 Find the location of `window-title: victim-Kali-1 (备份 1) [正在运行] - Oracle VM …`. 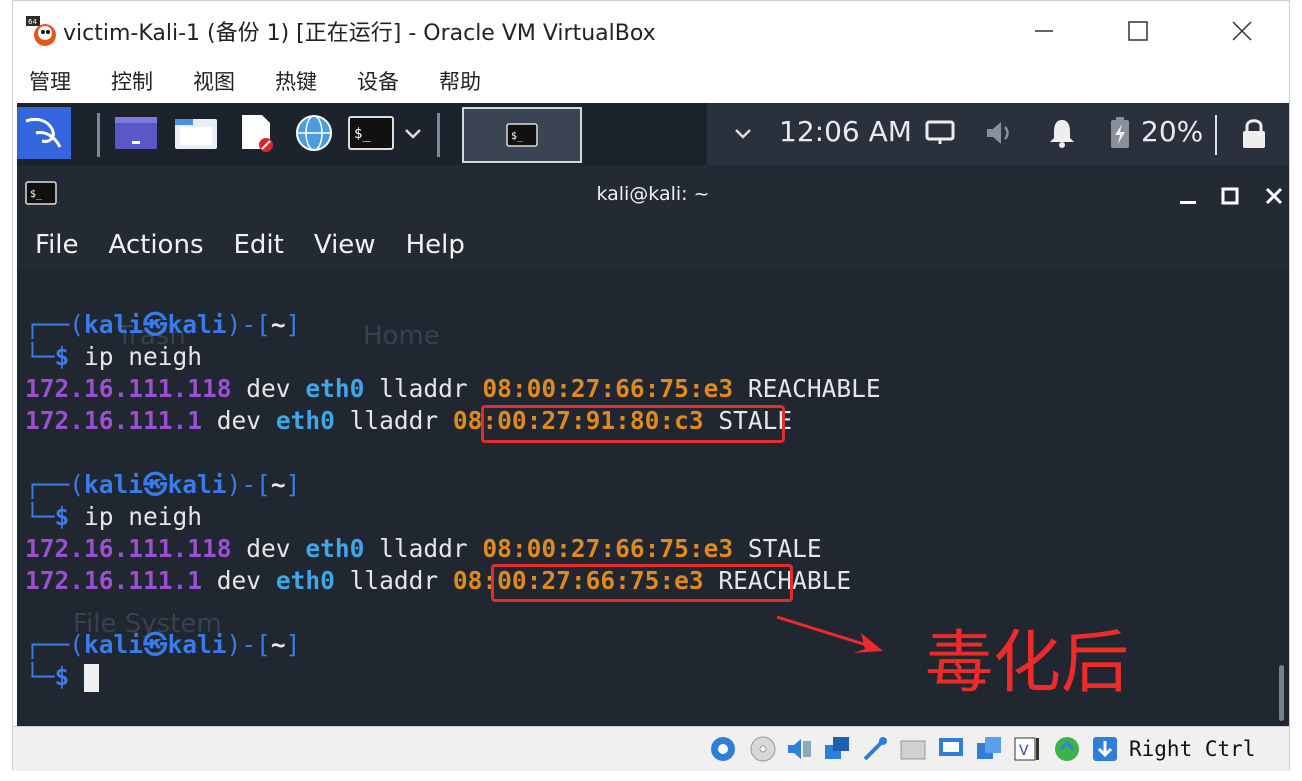

window-title: victim-Kali-1 (备份 1) [正在运行] - Oracle VM … is located at coordinates (359, 33).